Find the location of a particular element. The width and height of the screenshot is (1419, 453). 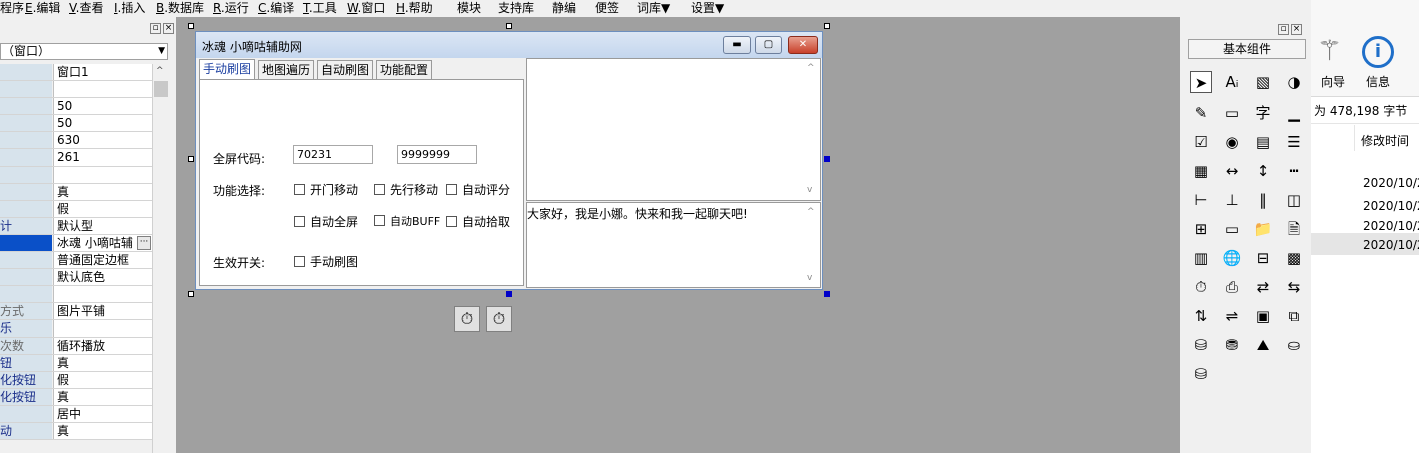

radio-icon: ◉ is located at coordinates (1232, 142).